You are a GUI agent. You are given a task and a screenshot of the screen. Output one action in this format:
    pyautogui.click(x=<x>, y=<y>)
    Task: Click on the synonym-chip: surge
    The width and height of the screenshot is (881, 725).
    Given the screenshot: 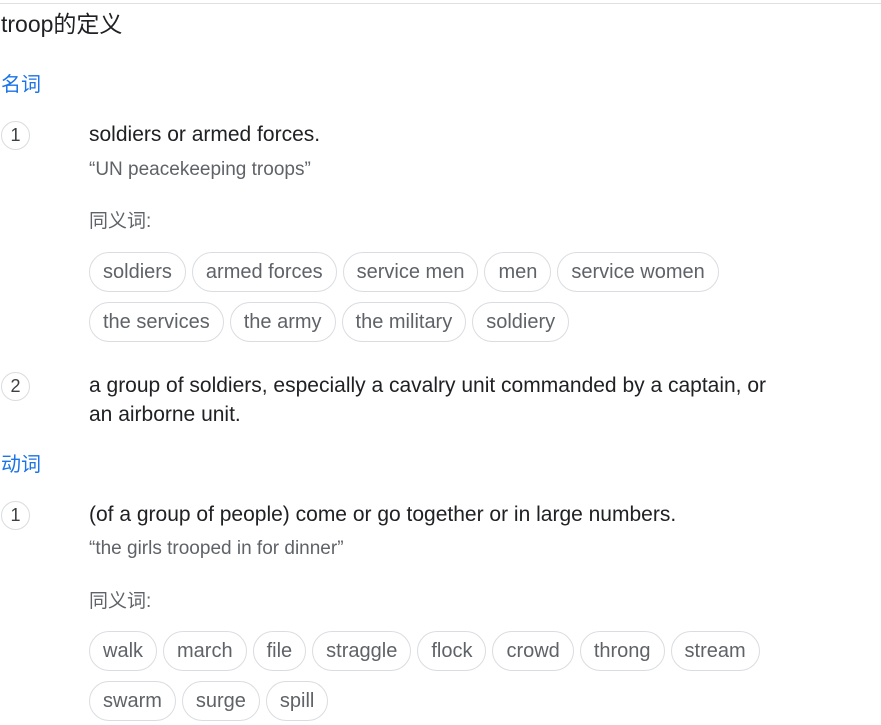 What is the action you would take?
    pyautogui.click(x=220, y=701)
    